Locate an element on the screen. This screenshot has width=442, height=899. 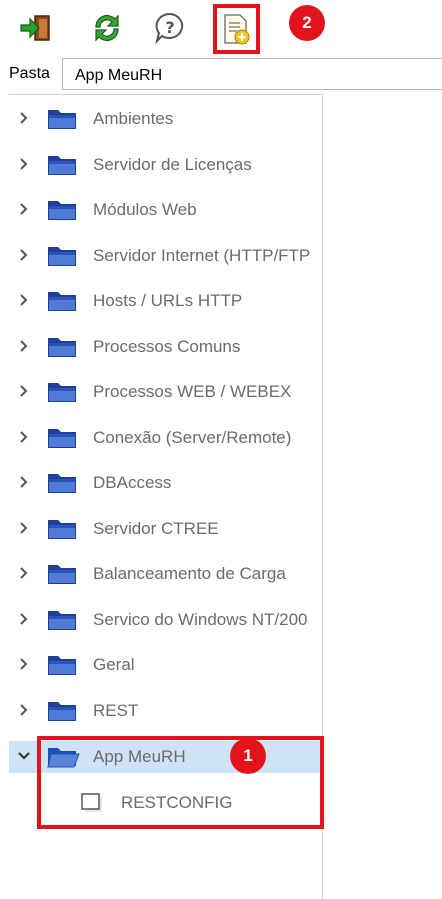
tree-node-label: Servidor de Licenças is located at coordinates (172, 164).